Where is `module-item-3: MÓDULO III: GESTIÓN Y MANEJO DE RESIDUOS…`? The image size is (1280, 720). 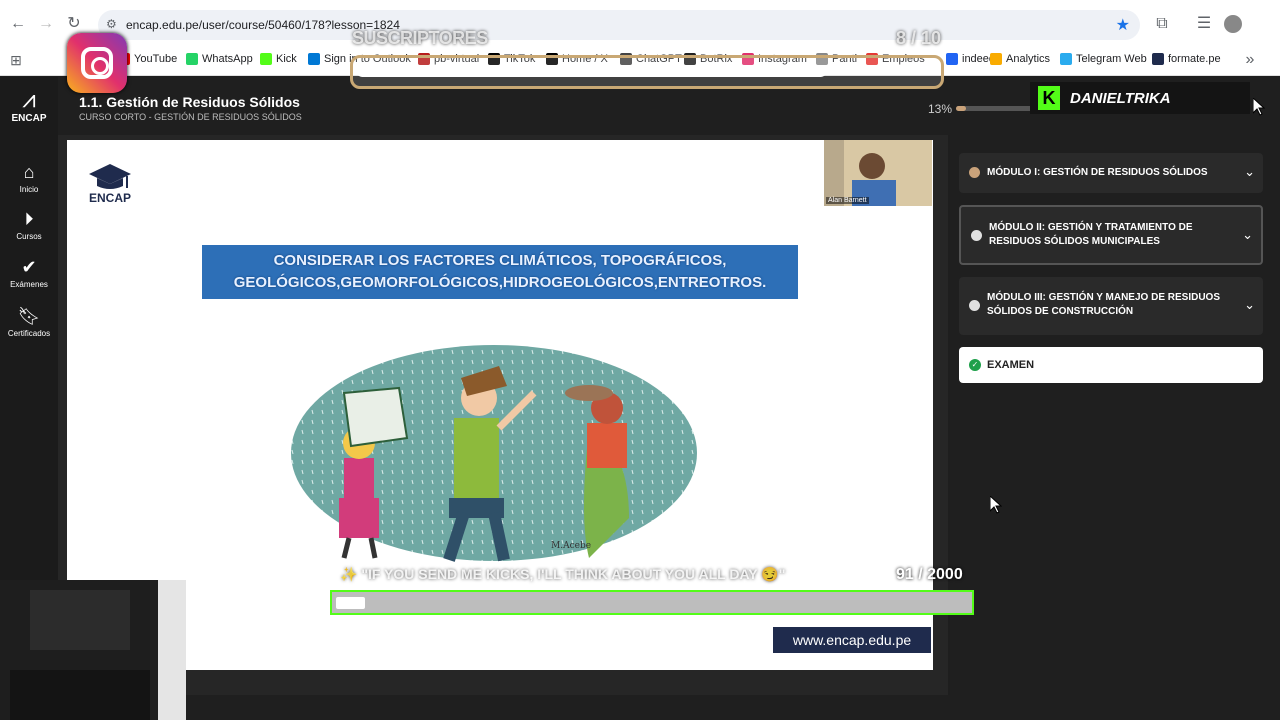
module-item-3: MÓDULO III: GESTIÓN Y MANEJO DE RESIDUOS… is located at coordinates (1111, 306).